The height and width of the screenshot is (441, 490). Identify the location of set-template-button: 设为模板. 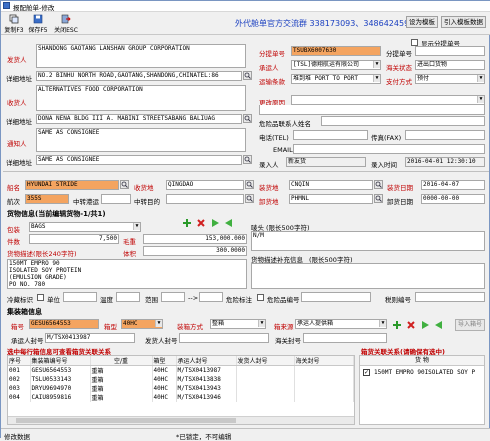
(422, 22).